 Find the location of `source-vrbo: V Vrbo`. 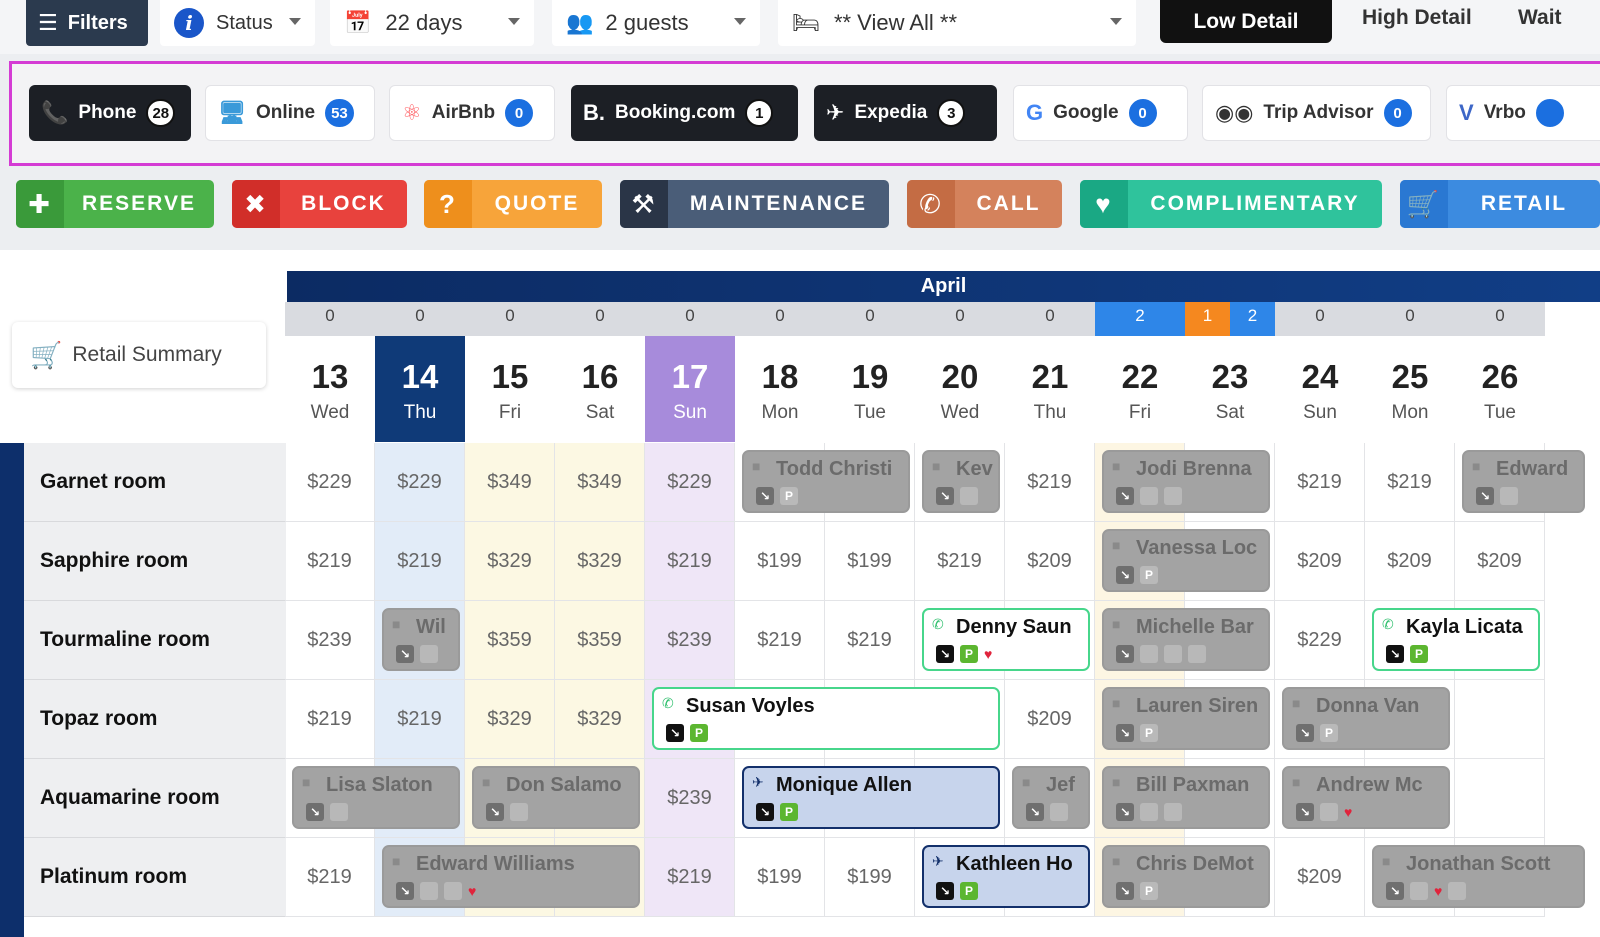

source-vrbo: V Vrbo is located at coordinates (1523, 113).